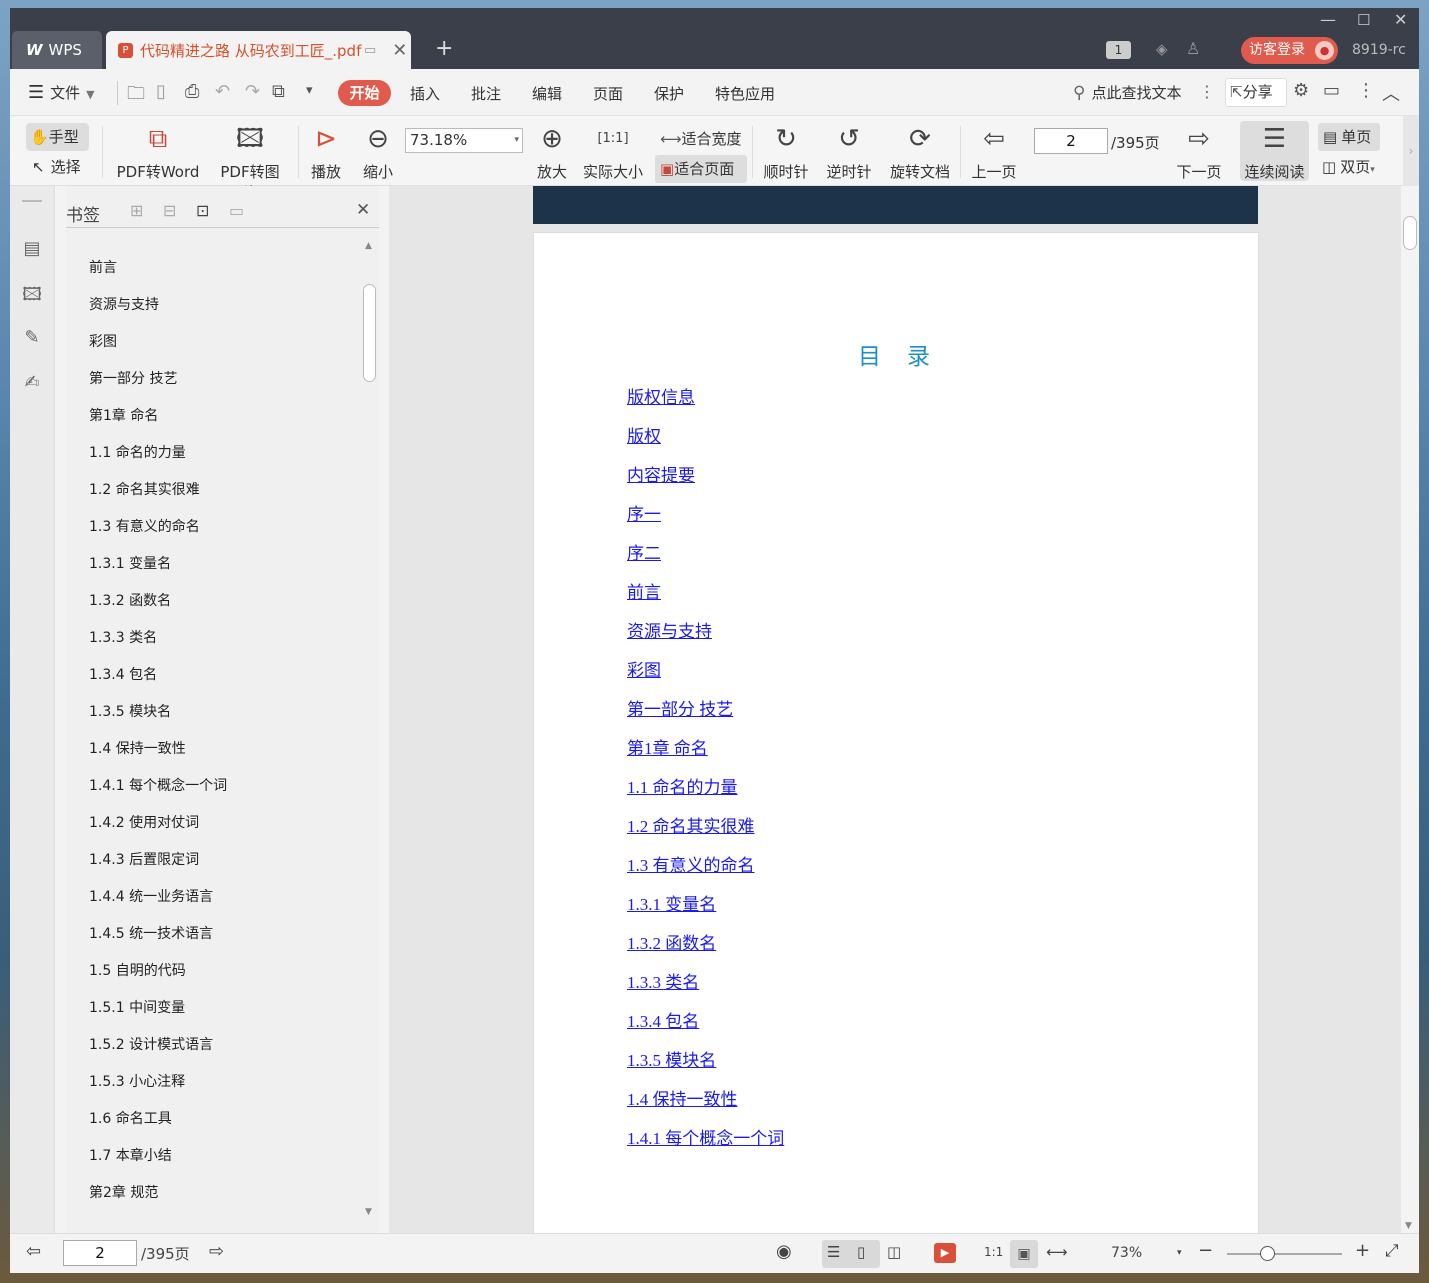 The height and width of the screenshot is (1283, 1429). Describe the element at coordinates (644, 512) in the screenshot. I see `toc-link: 序一` at that location.